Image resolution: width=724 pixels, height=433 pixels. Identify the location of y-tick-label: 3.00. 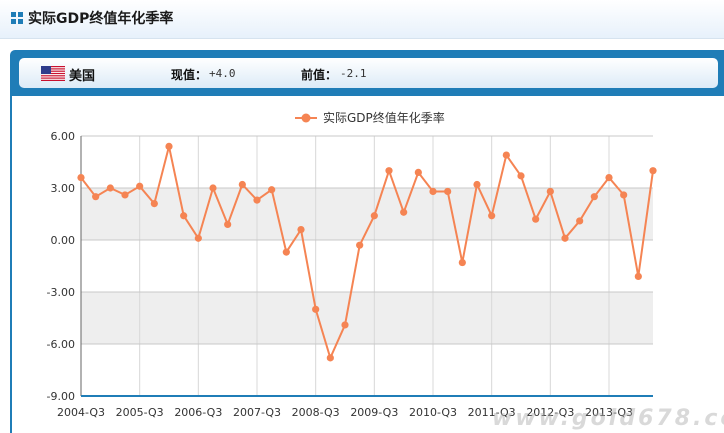
(63, 188).